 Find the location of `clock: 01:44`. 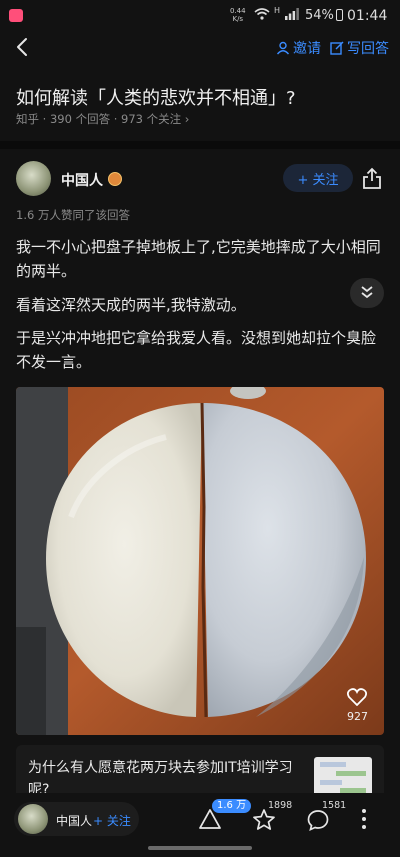

clock: 01:44 is located at coordinates (367, 16).